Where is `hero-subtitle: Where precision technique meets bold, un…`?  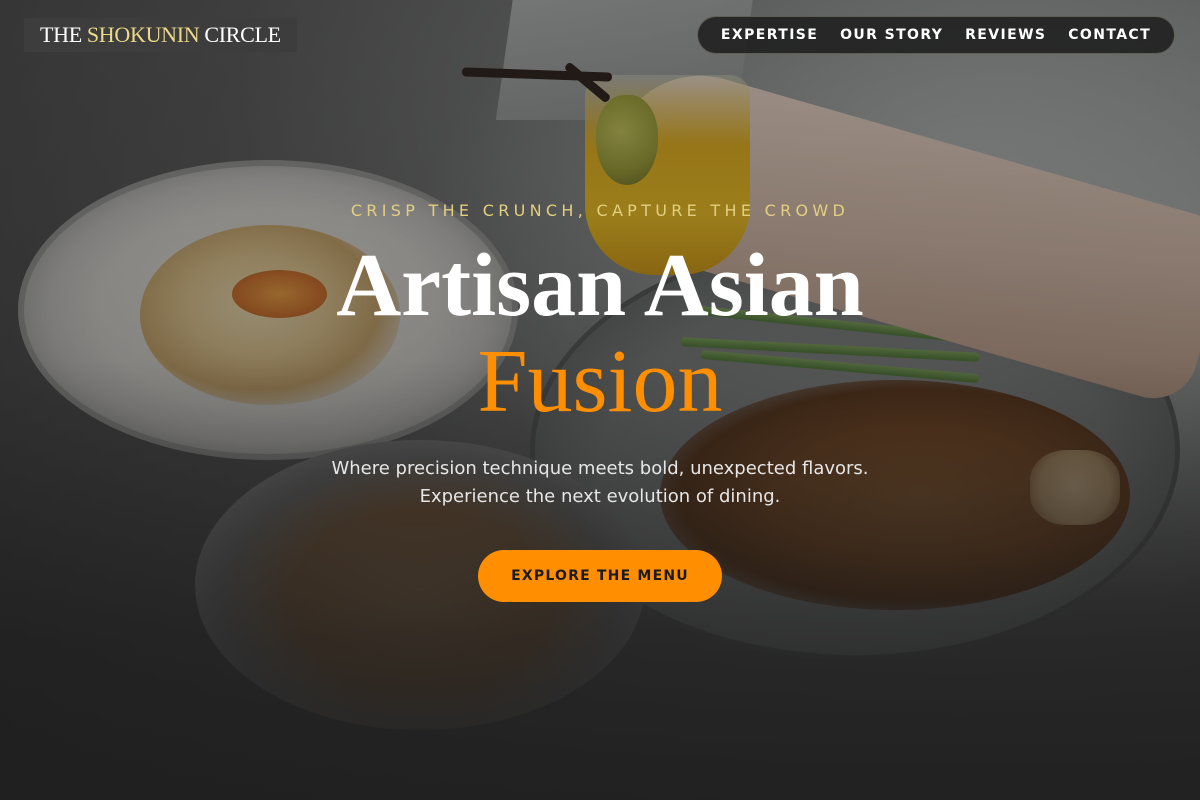
hero-subtitle: Where precision technique meets bold, un… is located at coordinates (600, 483).